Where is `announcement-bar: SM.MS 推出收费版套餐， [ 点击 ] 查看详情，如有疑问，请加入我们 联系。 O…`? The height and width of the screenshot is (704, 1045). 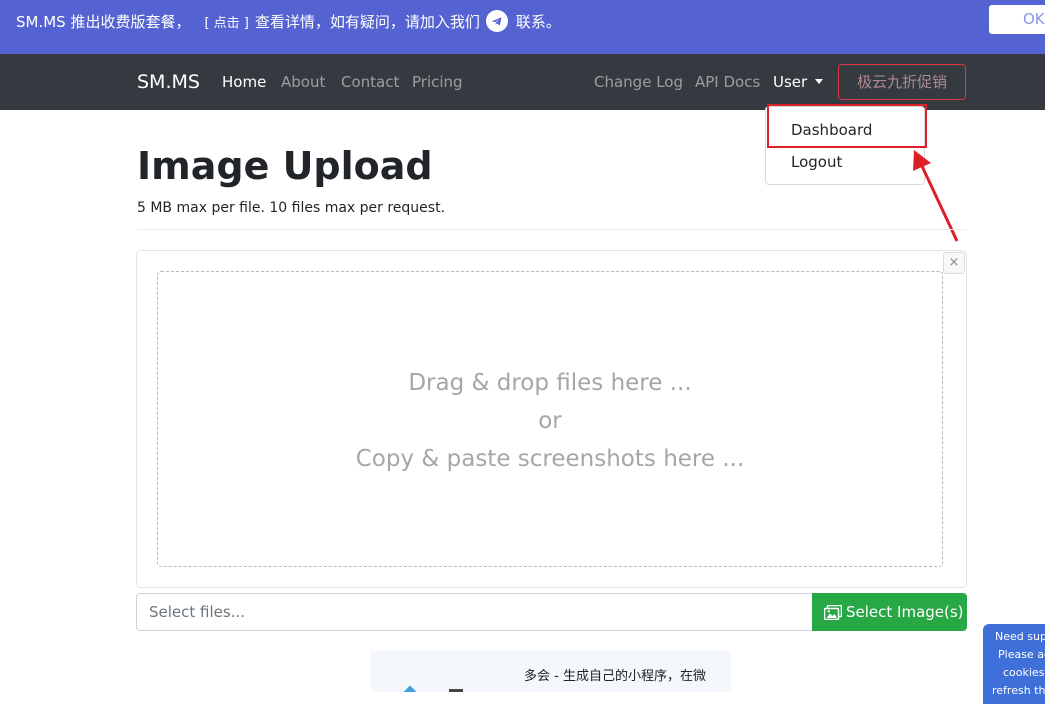 announcement-bar: SM.MS 推出收费版套餐， [ 点击 ] 查看详情，如有疑问，请加入我们 联系。 O… is located at coordinates (522, 27).